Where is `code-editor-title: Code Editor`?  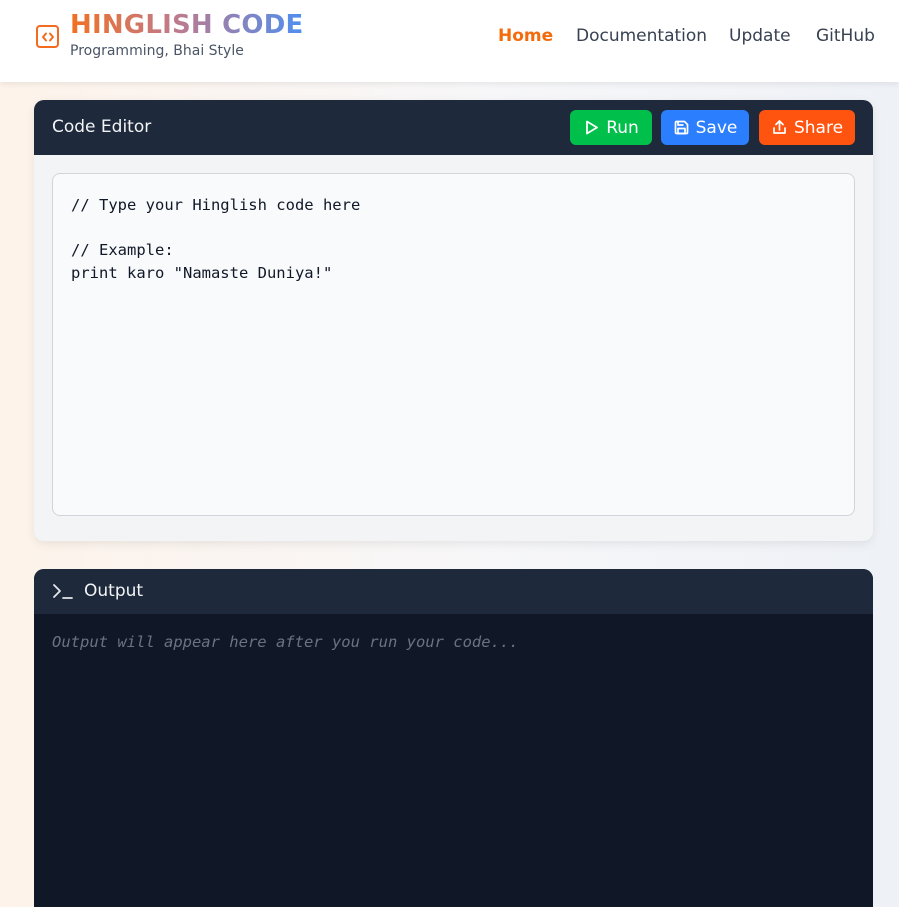 code-editor-title: Code Editor is located at coordinates (102, 127).